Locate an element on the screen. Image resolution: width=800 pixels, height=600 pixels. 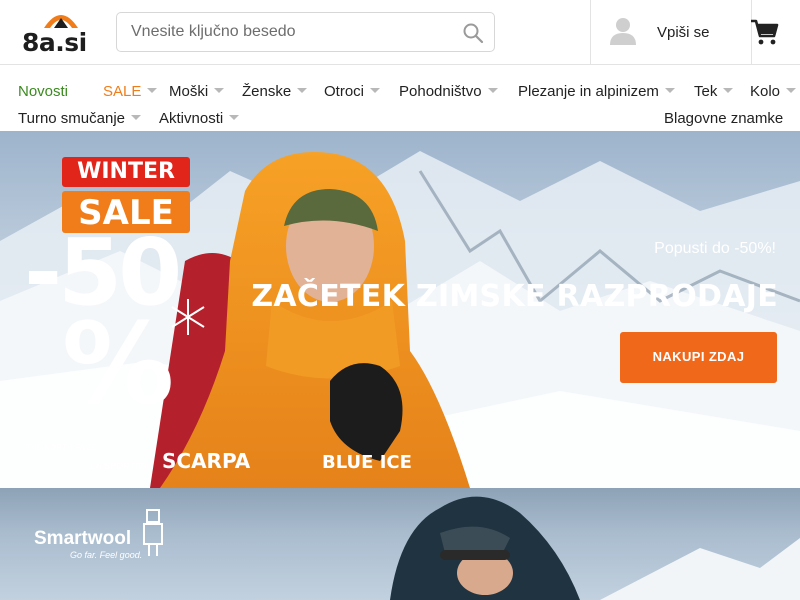
nav-item-sale: SALE is located at coordinates (130, 91).